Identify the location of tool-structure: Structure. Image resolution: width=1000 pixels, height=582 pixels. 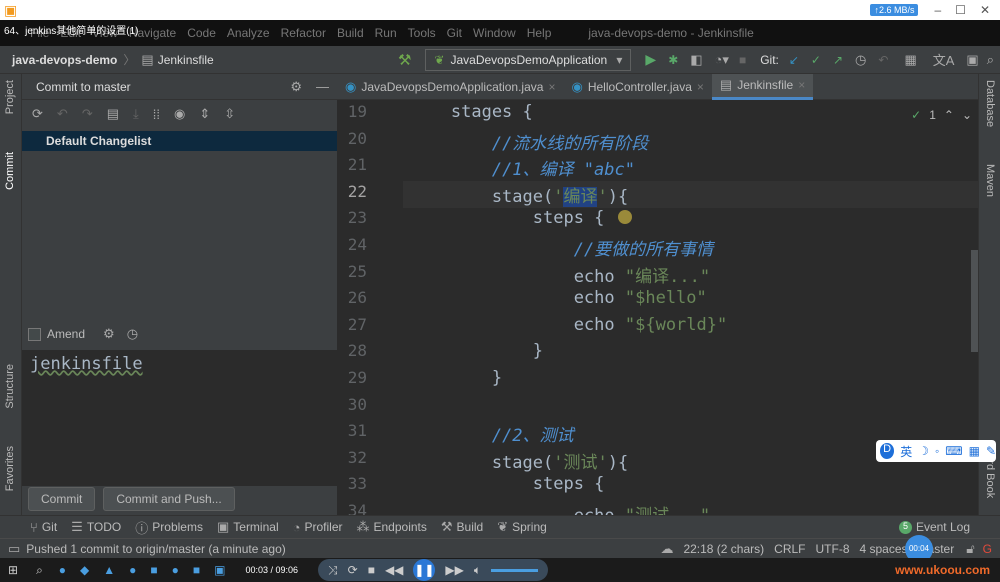
(10, 386).